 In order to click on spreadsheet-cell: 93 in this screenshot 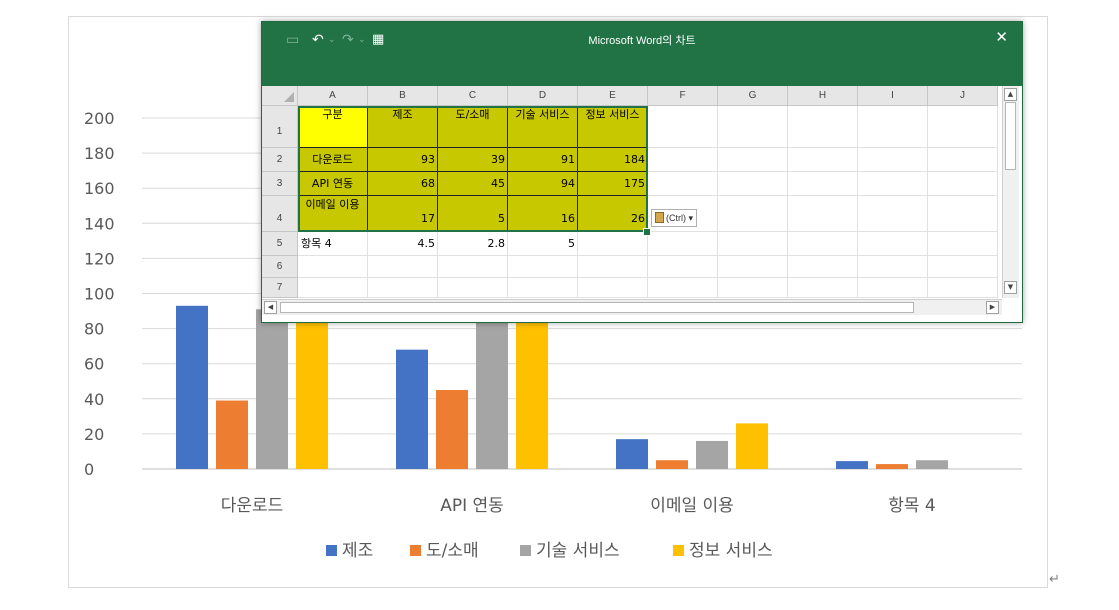, I will do `click(403, 160)`.